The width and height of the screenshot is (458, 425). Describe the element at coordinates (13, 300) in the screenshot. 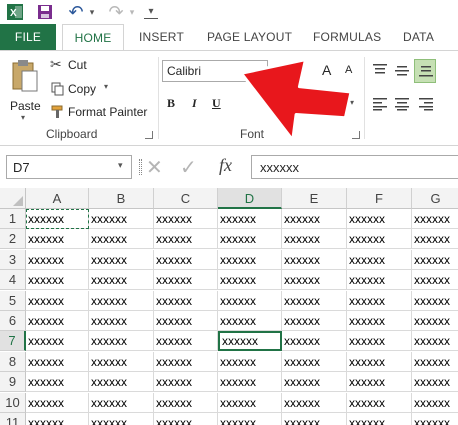

I see `row-header-5: 5` at that location.